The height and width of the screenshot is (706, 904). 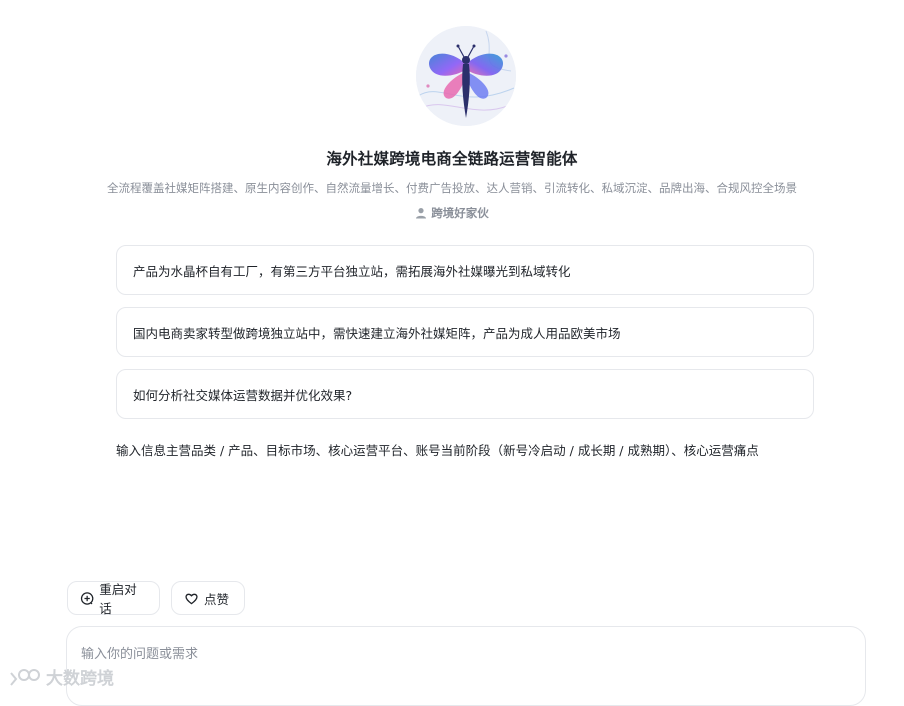 I want to click on suggestion-text: 如何分析社交媒体运营数据并优化效果?, so click(x=243, y=395).